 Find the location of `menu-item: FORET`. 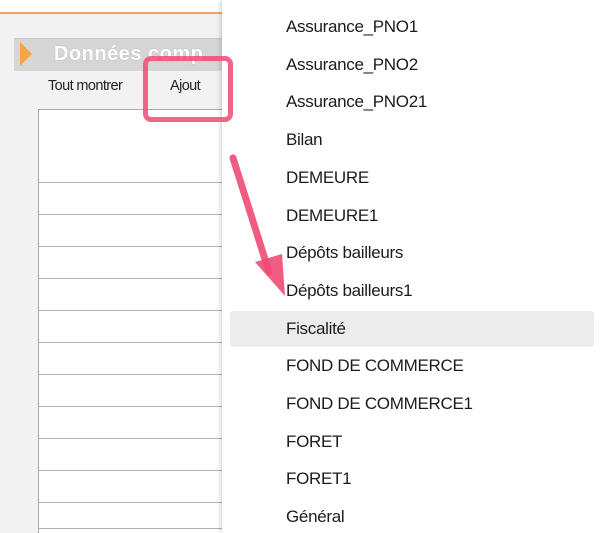

menu-item: FORET is located at coordinates (412, 442).